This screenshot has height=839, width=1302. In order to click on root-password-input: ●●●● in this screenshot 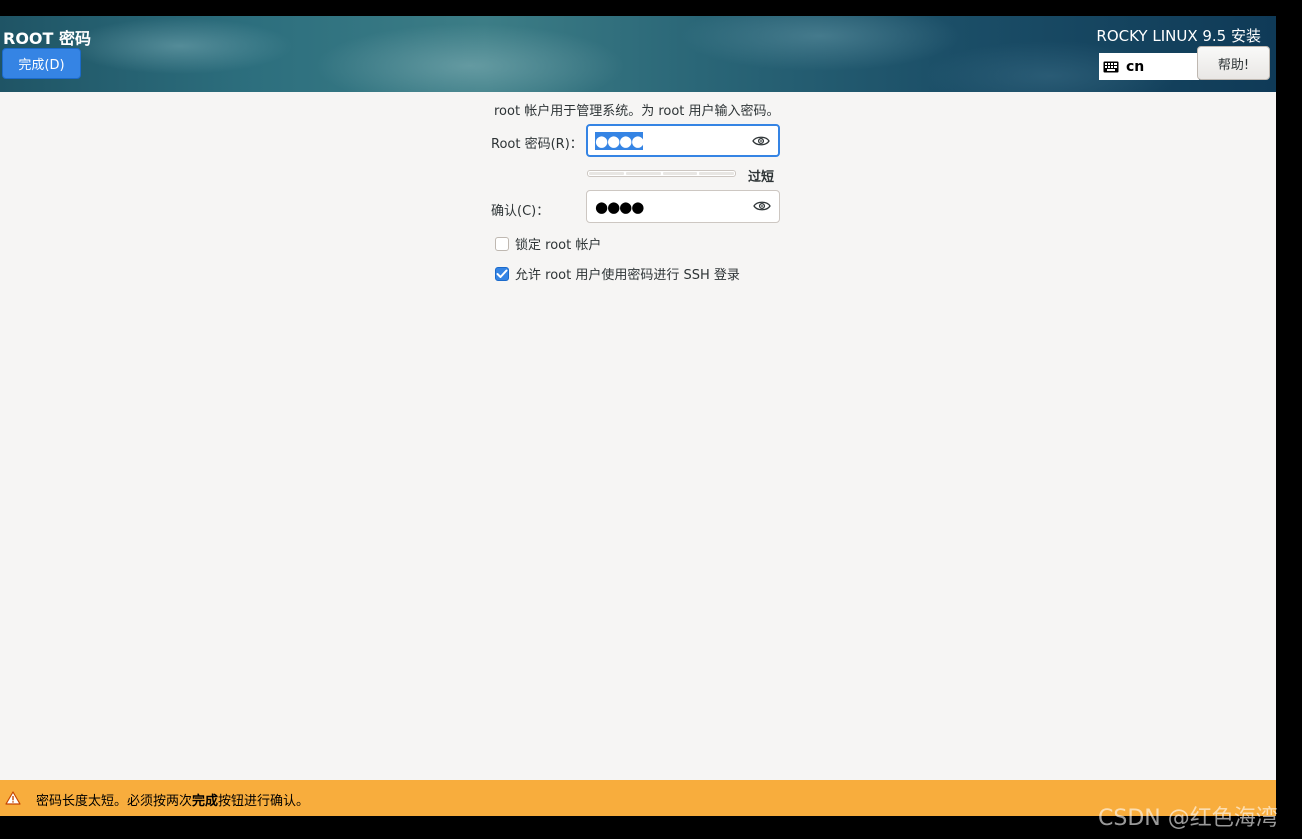, I will do `click(683, 140)`.